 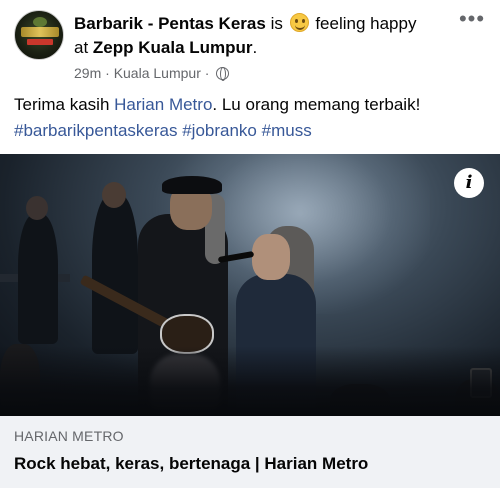 I want to click on guitarist-hat, so click(x=192, y=185).